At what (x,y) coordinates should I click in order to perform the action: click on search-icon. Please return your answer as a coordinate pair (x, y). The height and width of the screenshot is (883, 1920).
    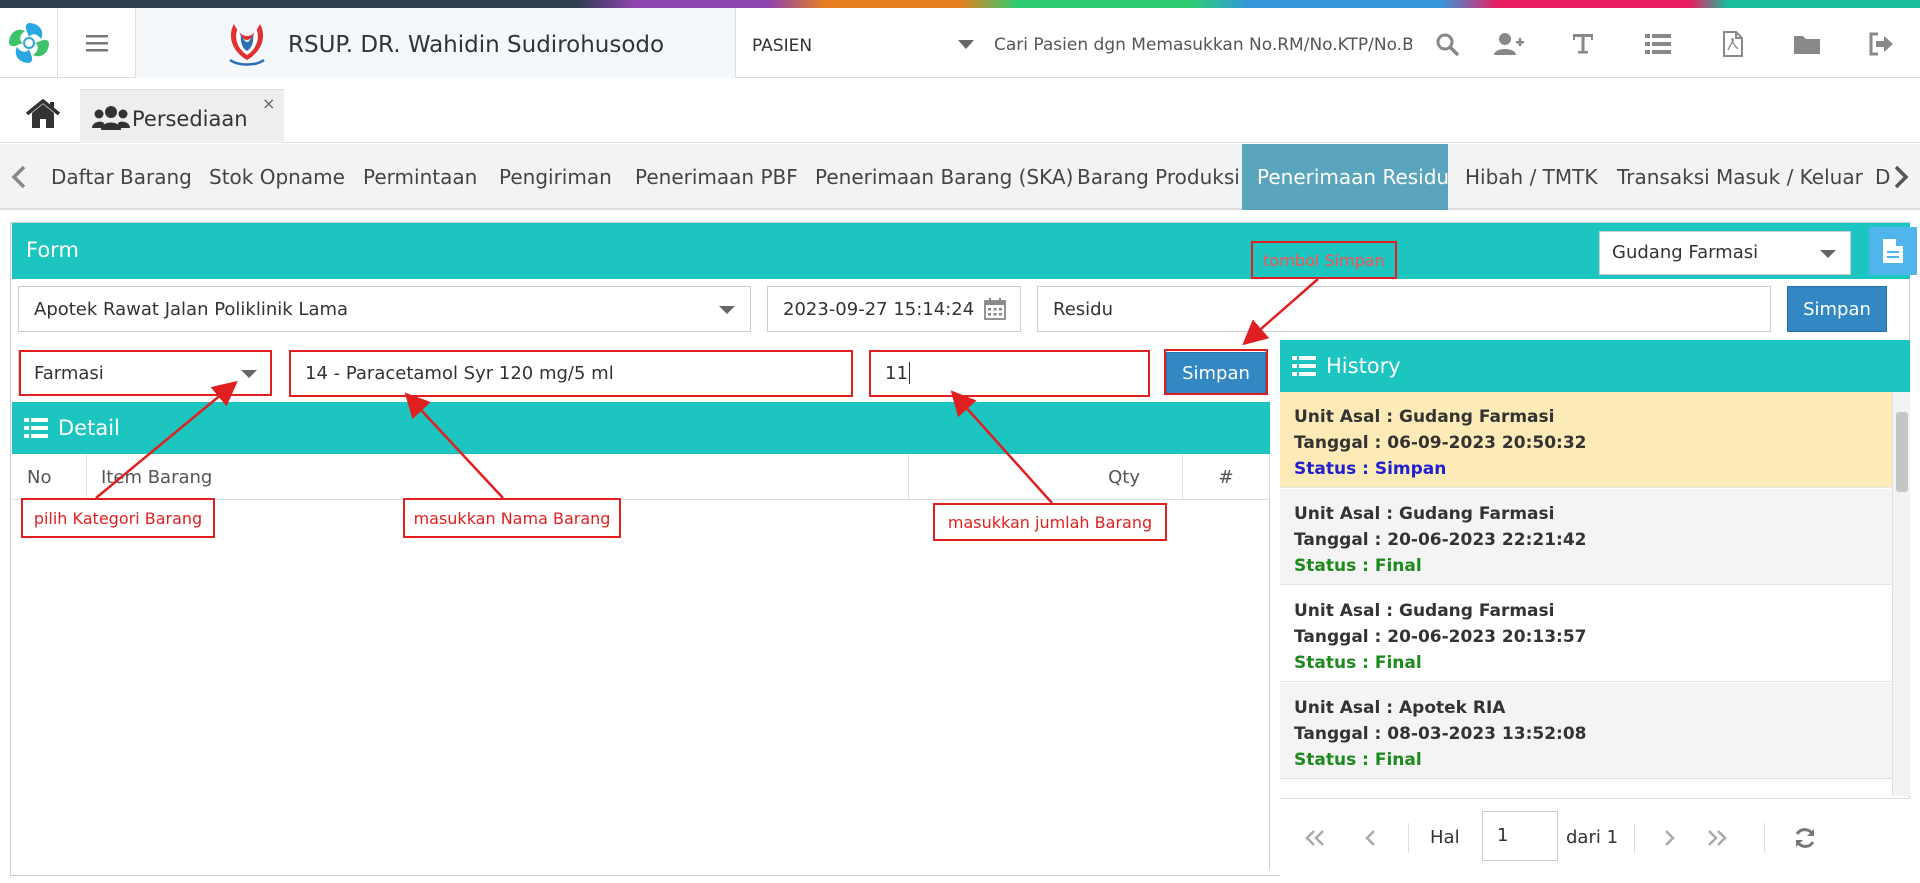
    Looking at the image, I should click on (1447, 44).